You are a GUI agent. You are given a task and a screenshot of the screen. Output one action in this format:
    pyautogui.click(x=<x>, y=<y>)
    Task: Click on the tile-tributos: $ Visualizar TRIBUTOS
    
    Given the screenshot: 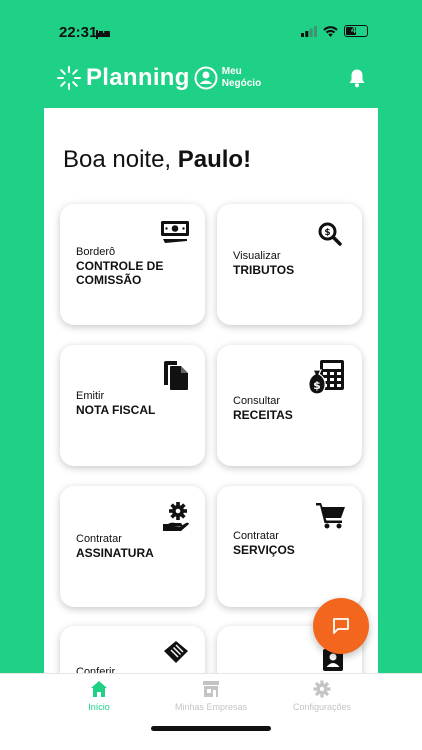 What is the action you would take?
    pyautogui.click(x=289, y=264)
    